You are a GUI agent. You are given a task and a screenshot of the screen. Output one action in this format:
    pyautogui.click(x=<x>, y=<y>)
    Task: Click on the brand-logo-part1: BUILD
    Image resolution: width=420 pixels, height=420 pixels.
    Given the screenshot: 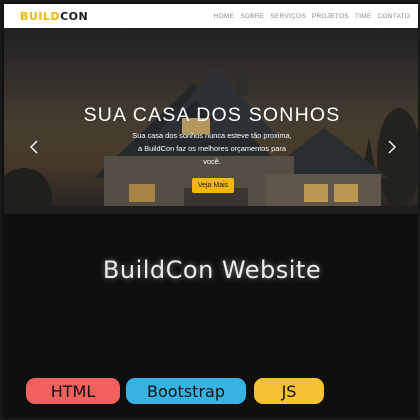 What is the action you would take?
    pyautogui.click(x=40, y=16)
    